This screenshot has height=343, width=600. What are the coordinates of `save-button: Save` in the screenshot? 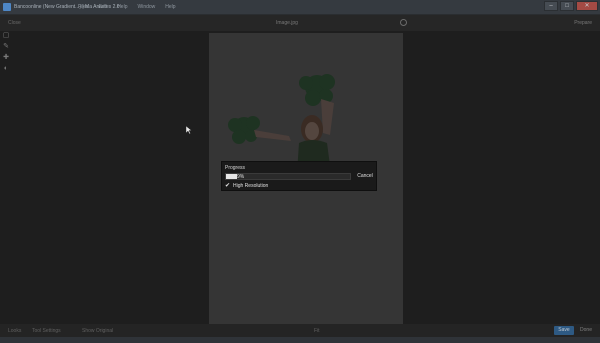 It's located at (564, 330).